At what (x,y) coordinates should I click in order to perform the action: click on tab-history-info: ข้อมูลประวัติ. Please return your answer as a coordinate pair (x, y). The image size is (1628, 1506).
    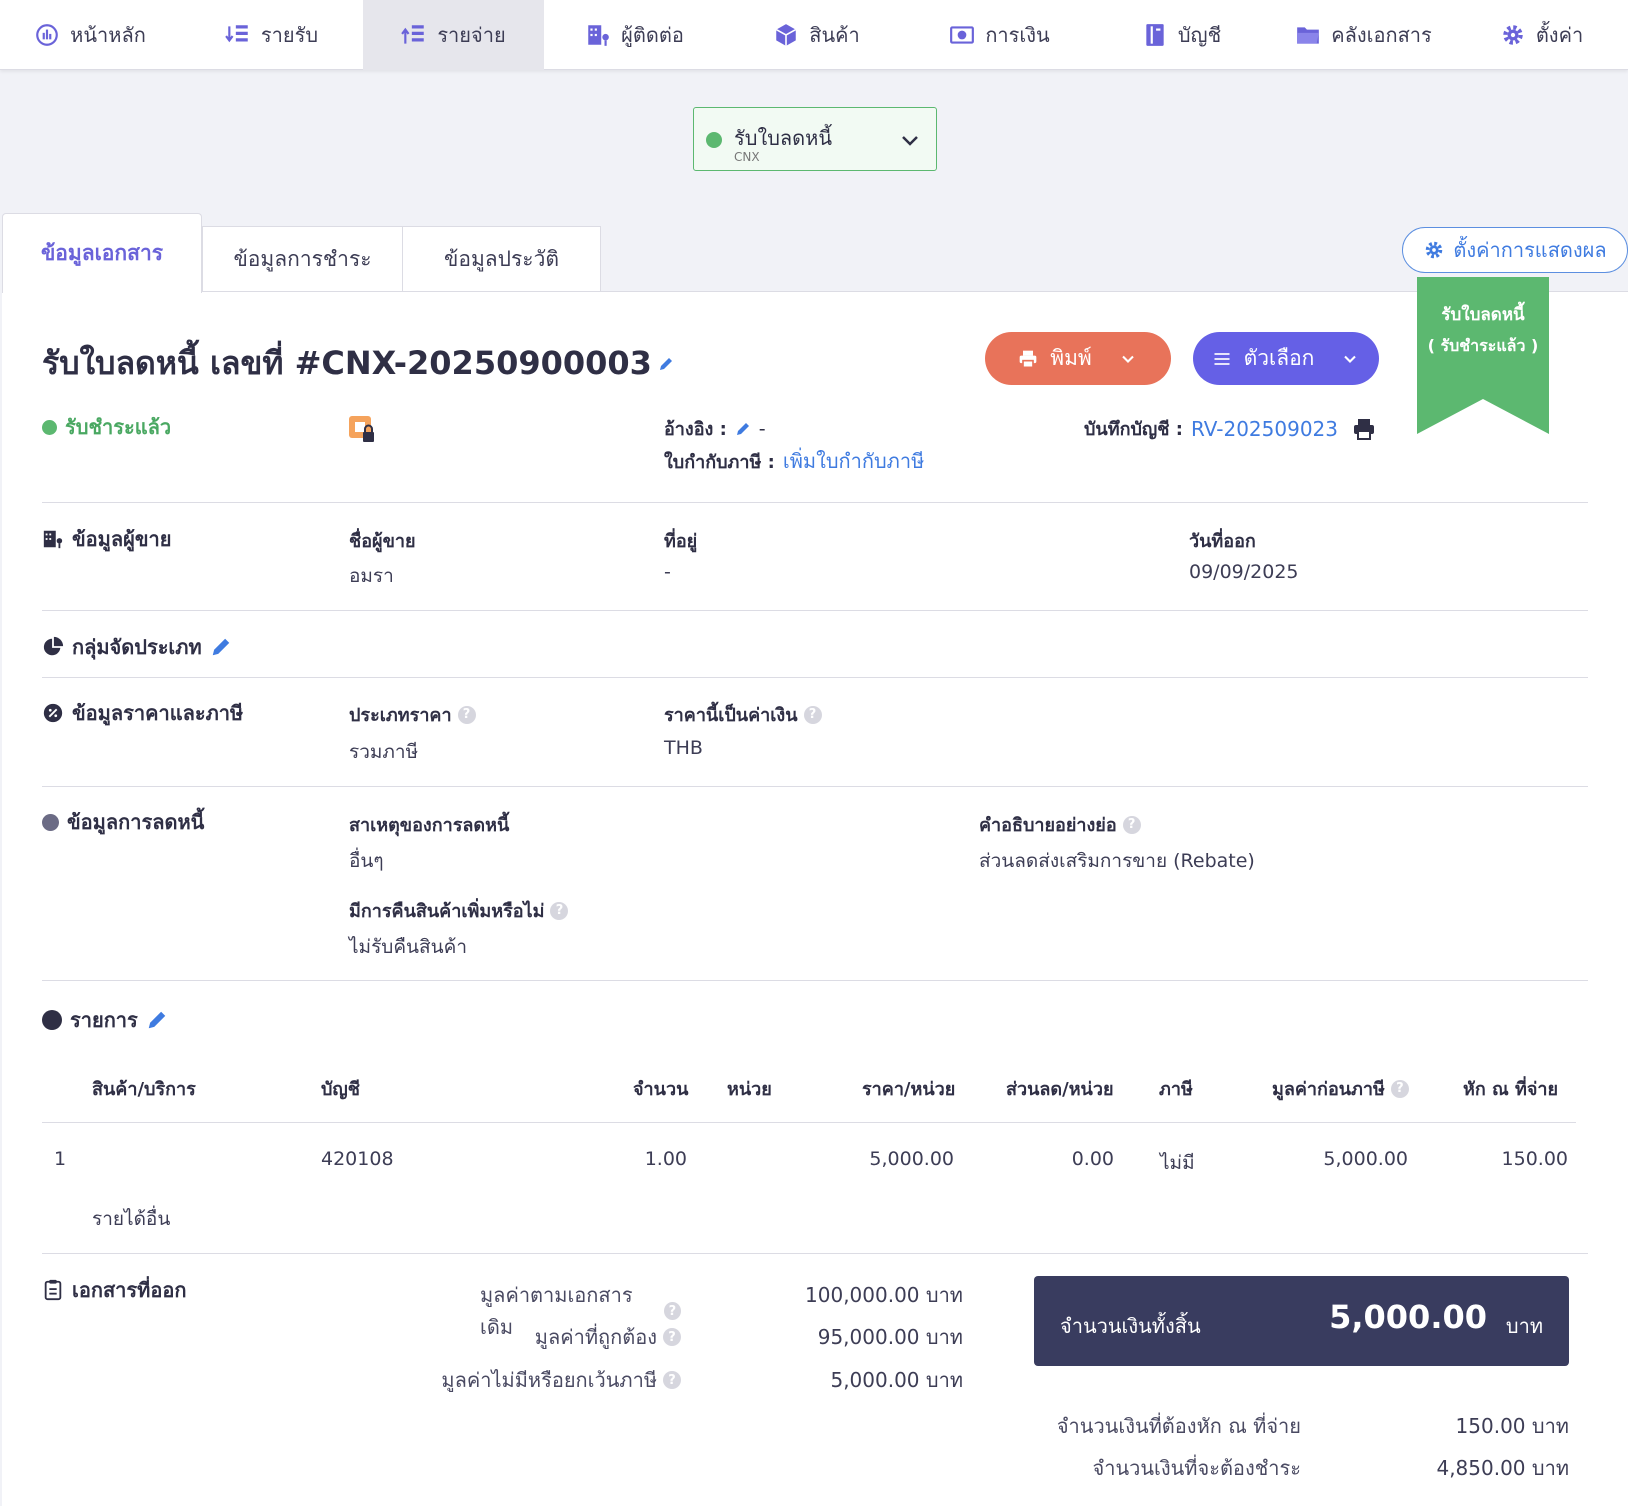
    Looking at the image, I should click on (501, 259).